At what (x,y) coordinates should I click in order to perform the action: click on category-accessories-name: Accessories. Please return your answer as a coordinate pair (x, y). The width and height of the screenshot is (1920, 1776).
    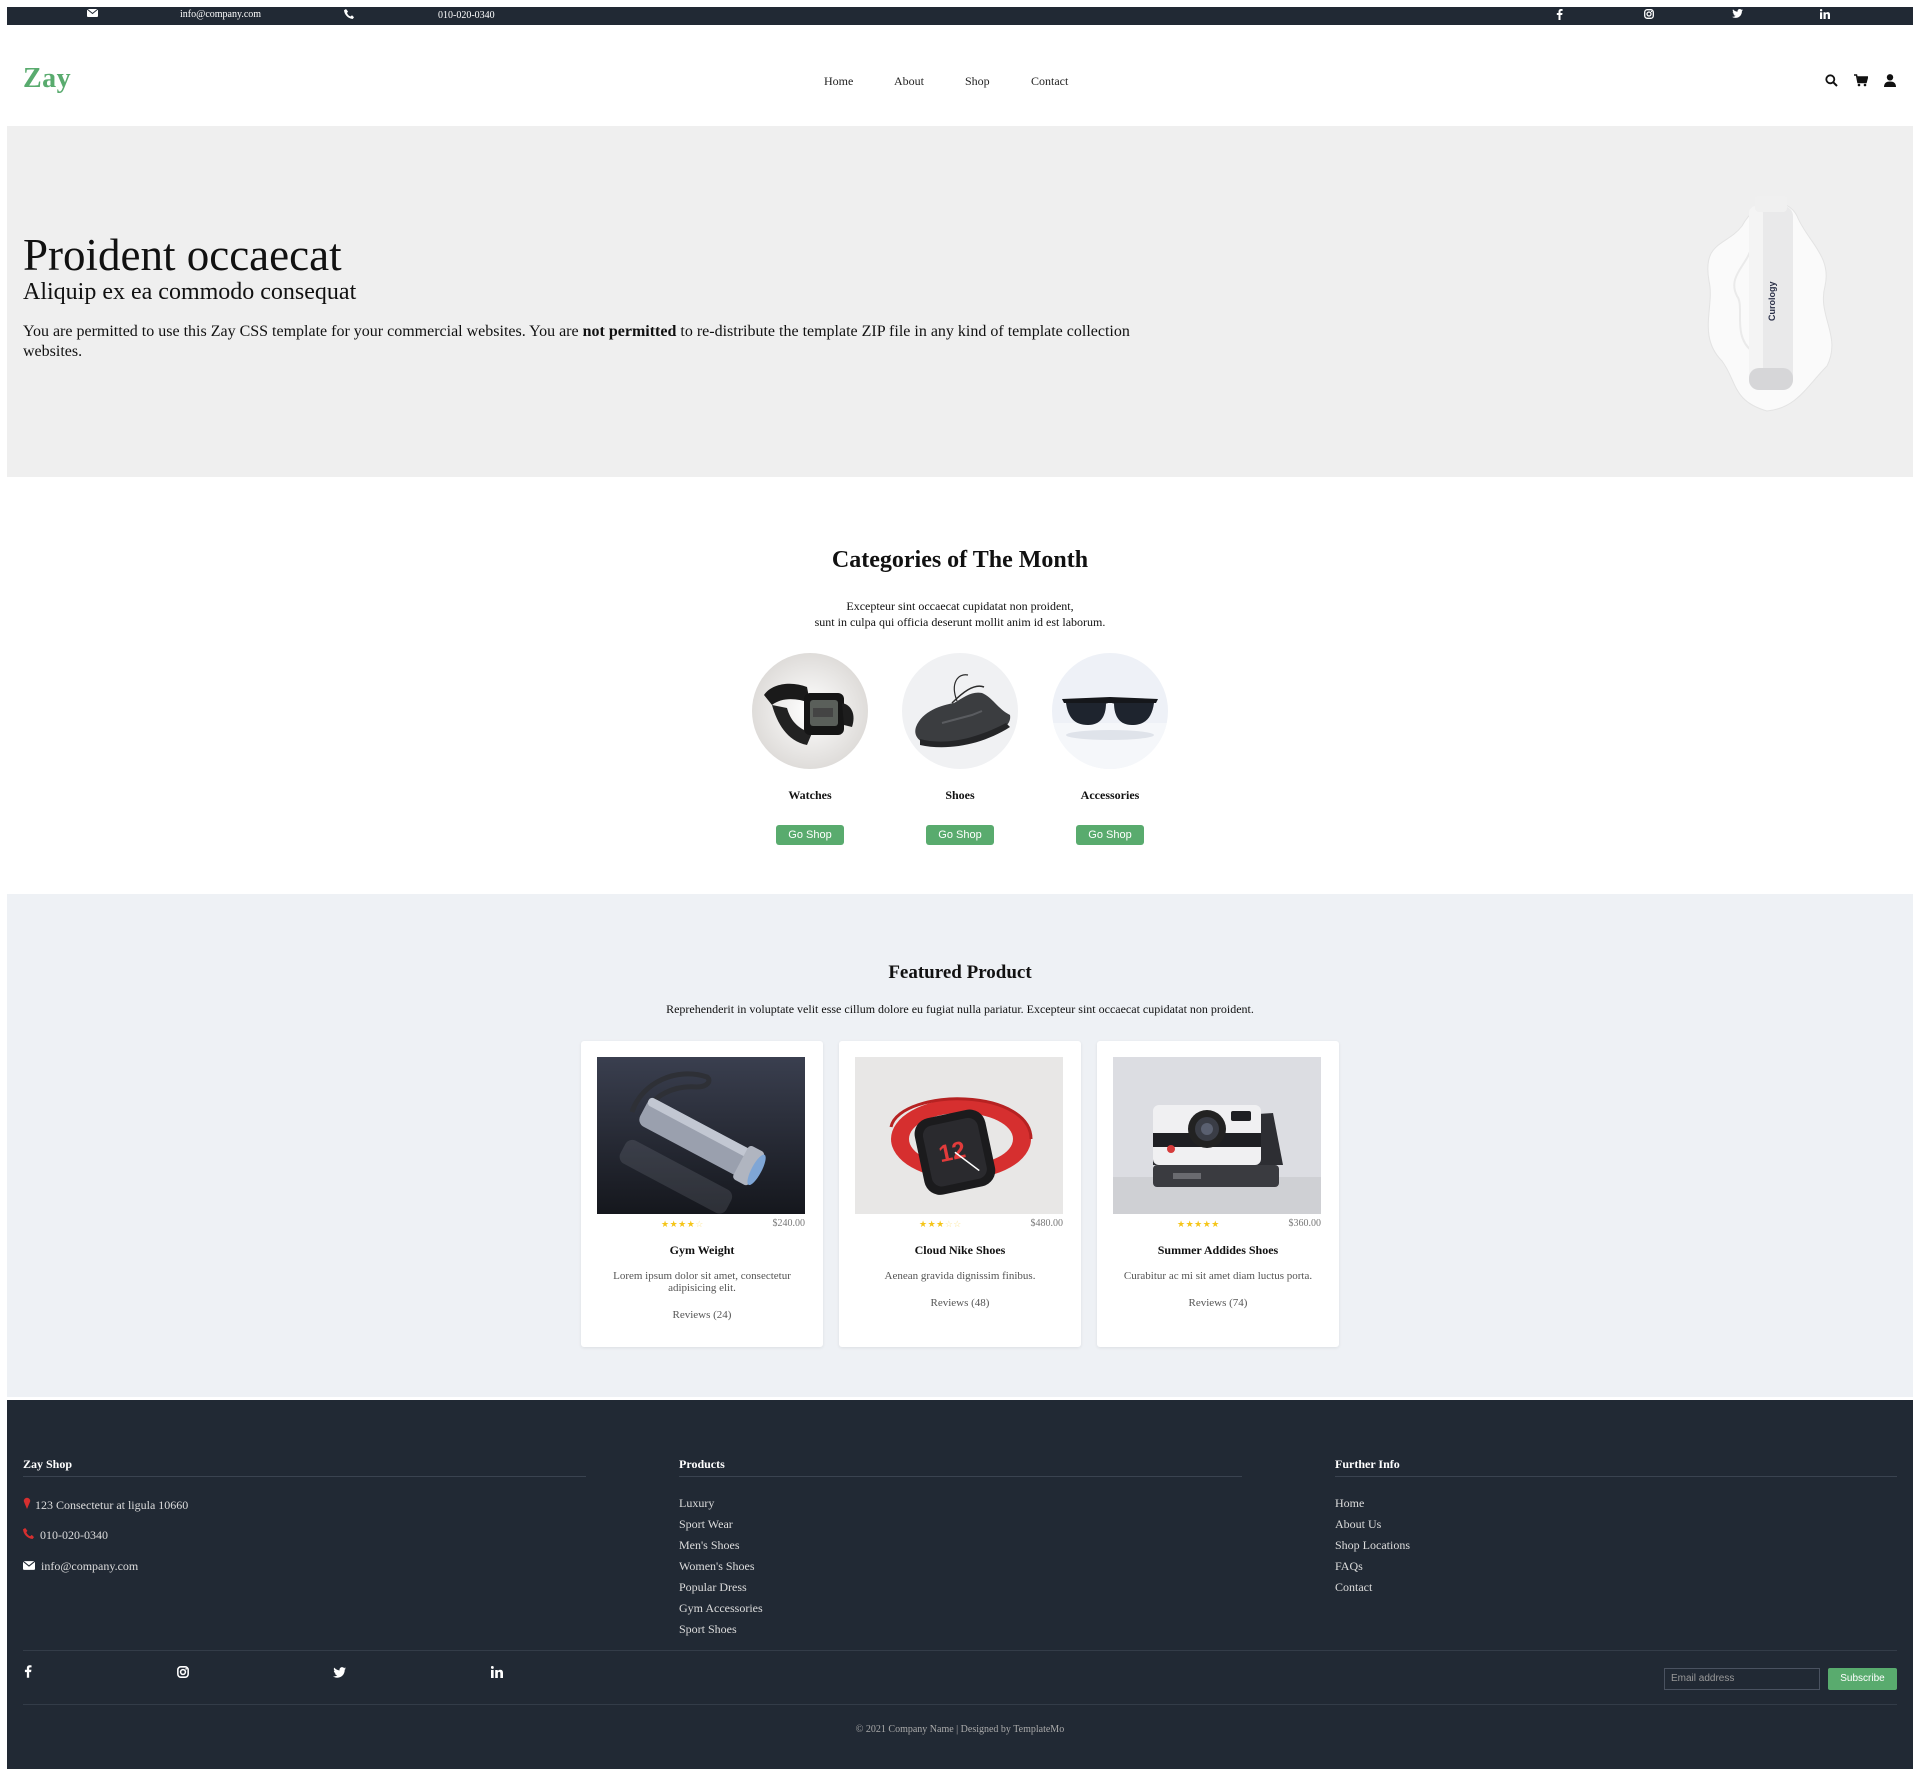
    Looking at the image, I should click on (1110, 795).